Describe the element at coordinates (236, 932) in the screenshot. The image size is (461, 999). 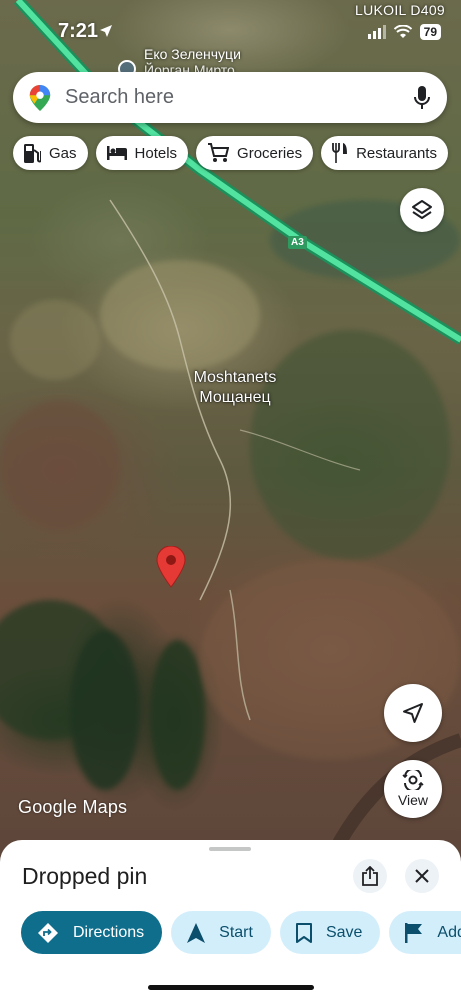
I see `start-label: Start` at that location.